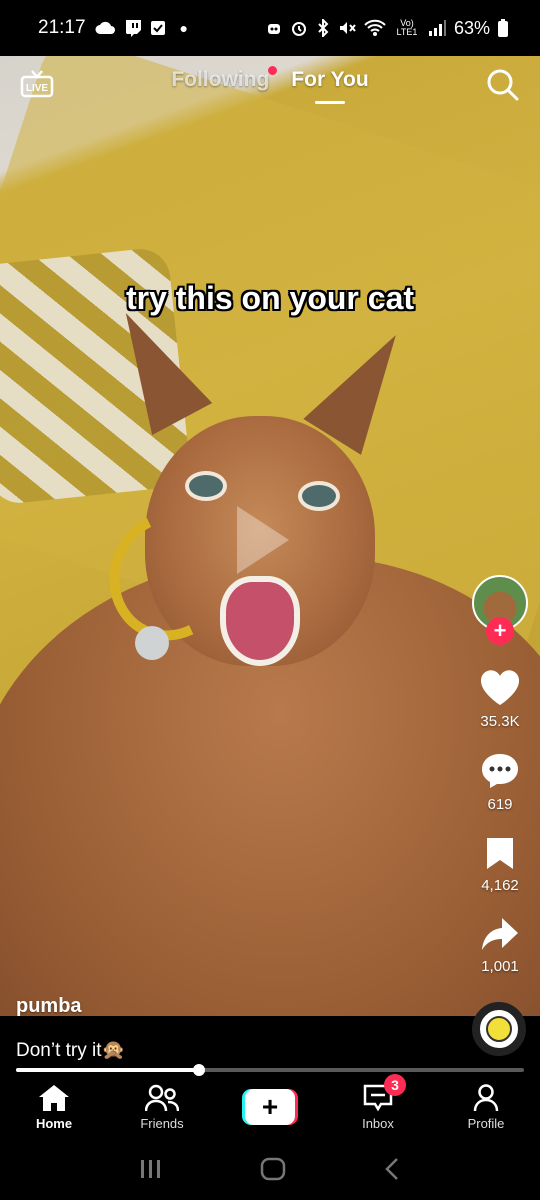 Image resolution: width=540 pixels, height=1200 pixels. Describe the element at coordinates (499, 1029) in the screenshot. I see `sound-disc-icon` at that location.